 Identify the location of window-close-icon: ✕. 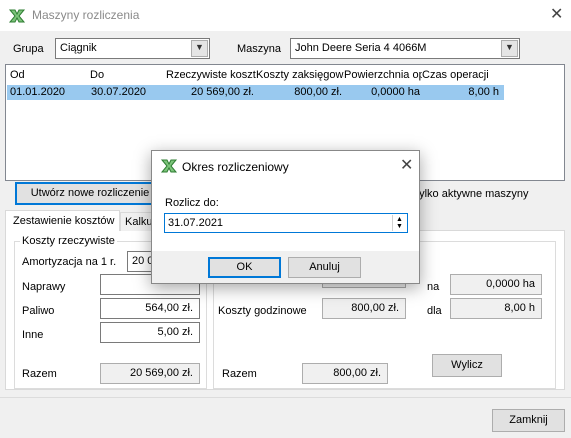
(556, 15).